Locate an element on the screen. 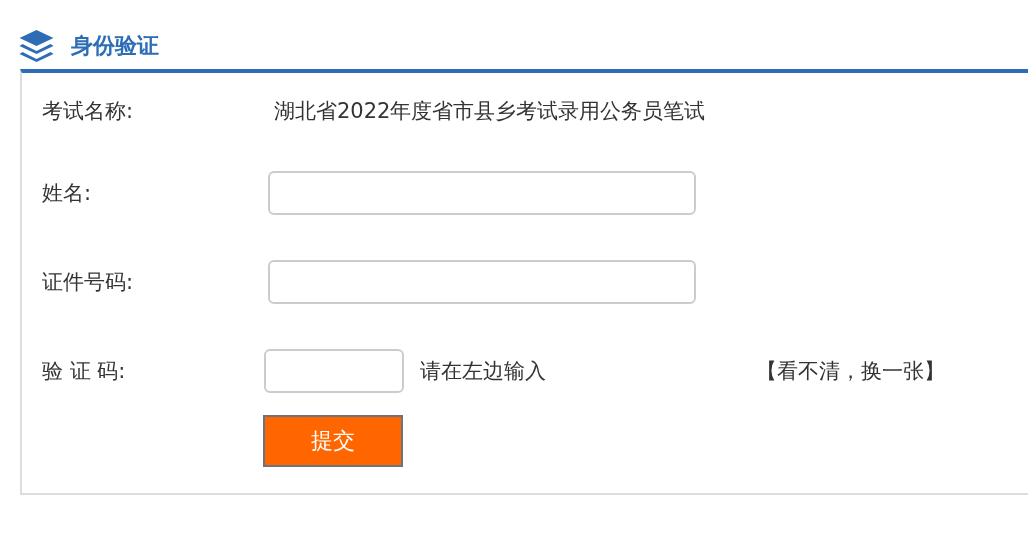  field-label: 验 证 码: is located at coordinates (84, 371).